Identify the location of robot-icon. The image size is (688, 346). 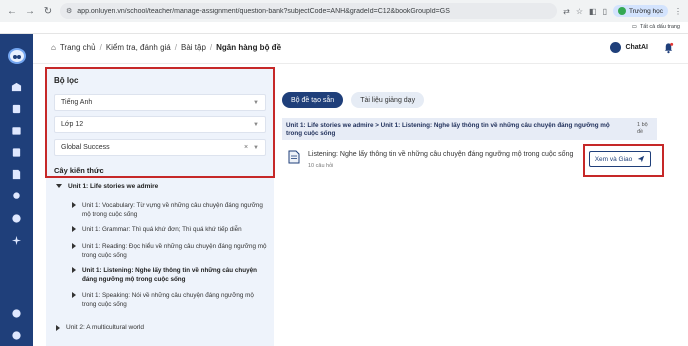
(17, 335).